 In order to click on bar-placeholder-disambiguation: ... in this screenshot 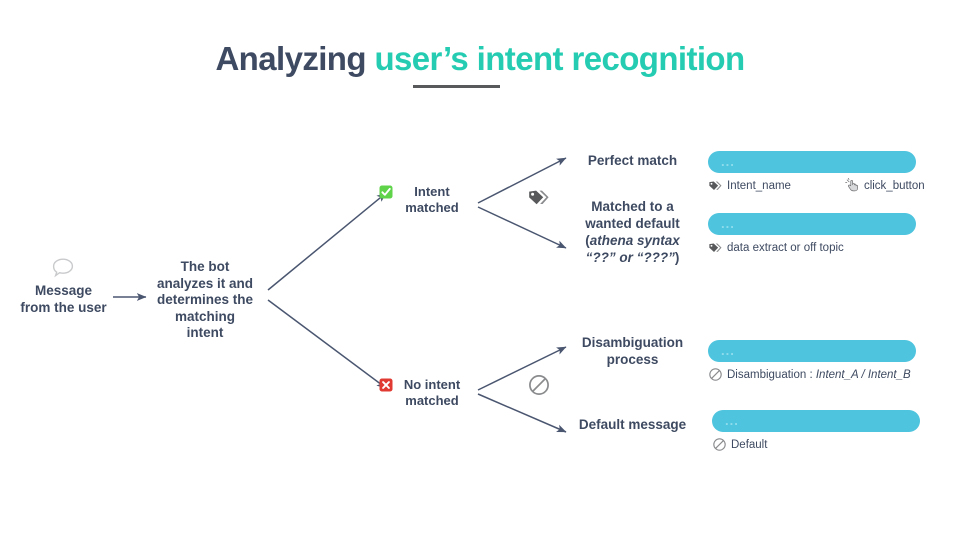, I will do `click(728, 350)`.